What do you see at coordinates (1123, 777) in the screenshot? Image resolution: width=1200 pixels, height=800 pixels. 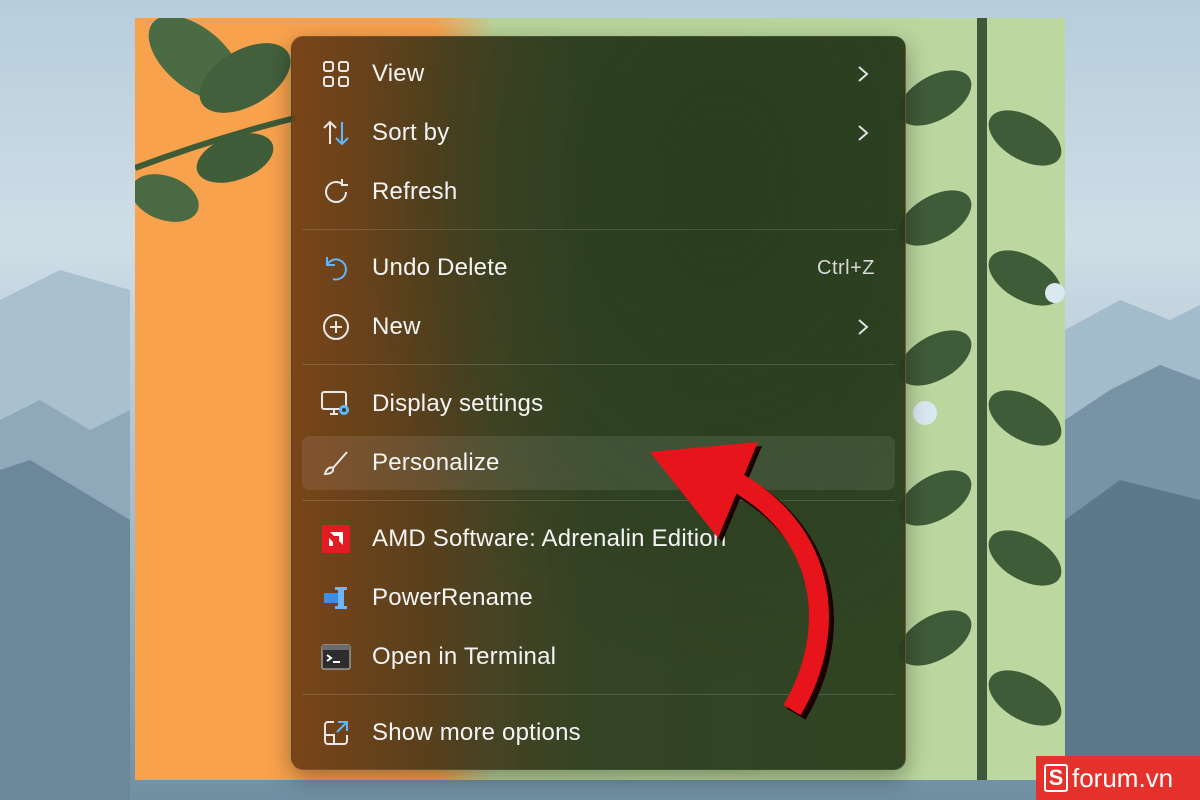 I see `watermark-text: forum.vn` at bounding box center [1123, 777].